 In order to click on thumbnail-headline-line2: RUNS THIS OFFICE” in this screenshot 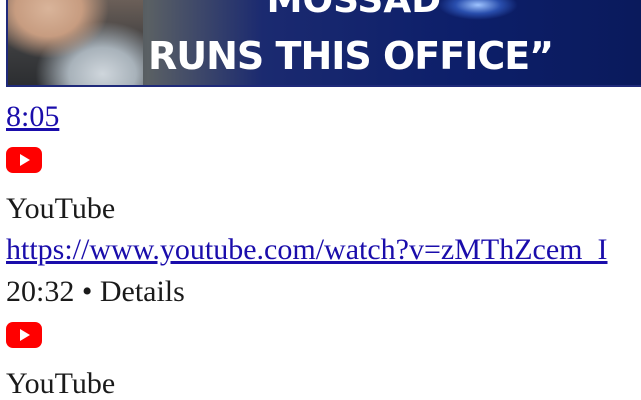, I will do `click(351, 56)`.